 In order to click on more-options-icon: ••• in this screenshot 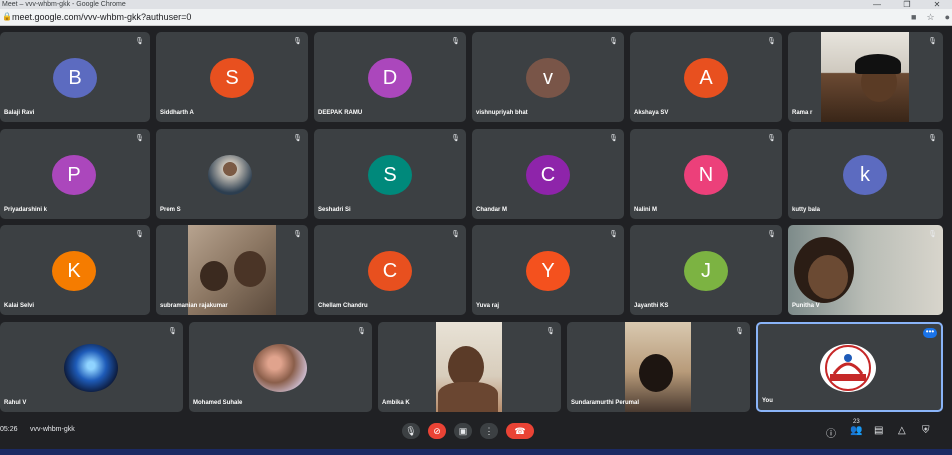, I will do `click(930, 333)`.